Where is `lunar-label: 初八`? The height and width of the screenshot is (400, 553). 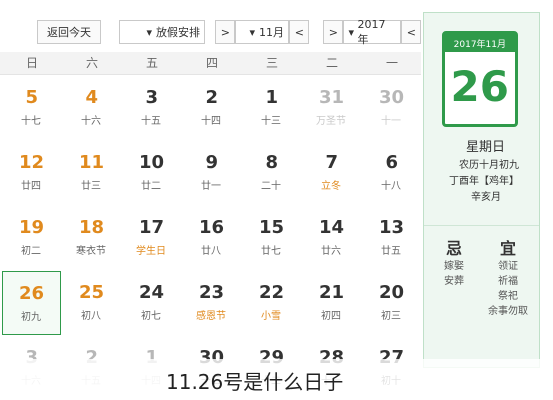 lunar-label: 初八 is located at coordinates (91, 316).